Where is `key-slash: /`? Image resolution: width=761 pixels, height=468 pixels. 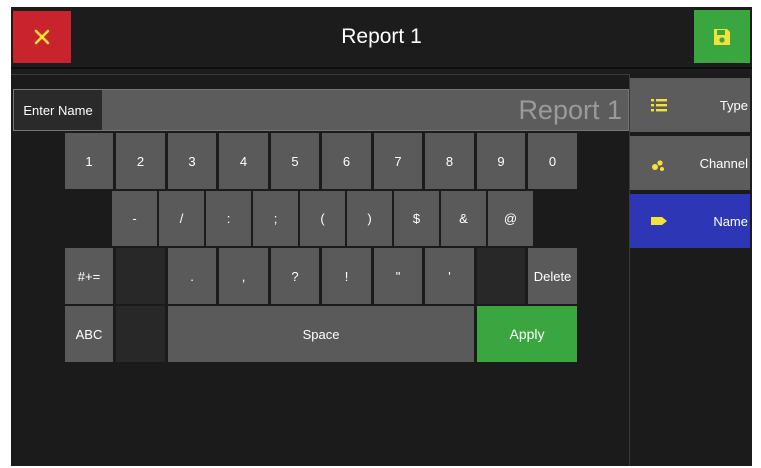 key-slash: / is located at coordinates (181, 218).